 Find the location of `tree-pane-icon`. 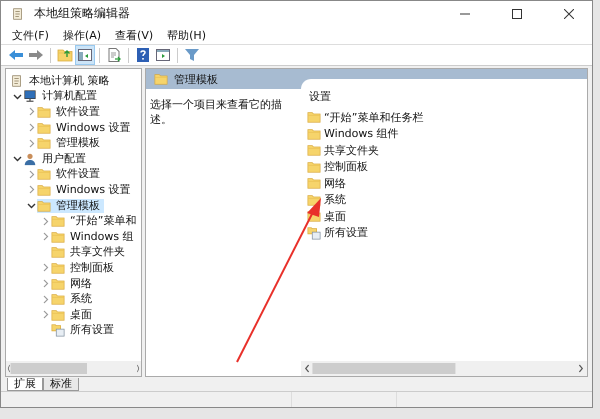

tree-pane-icon is located at coordinates (85, 55).